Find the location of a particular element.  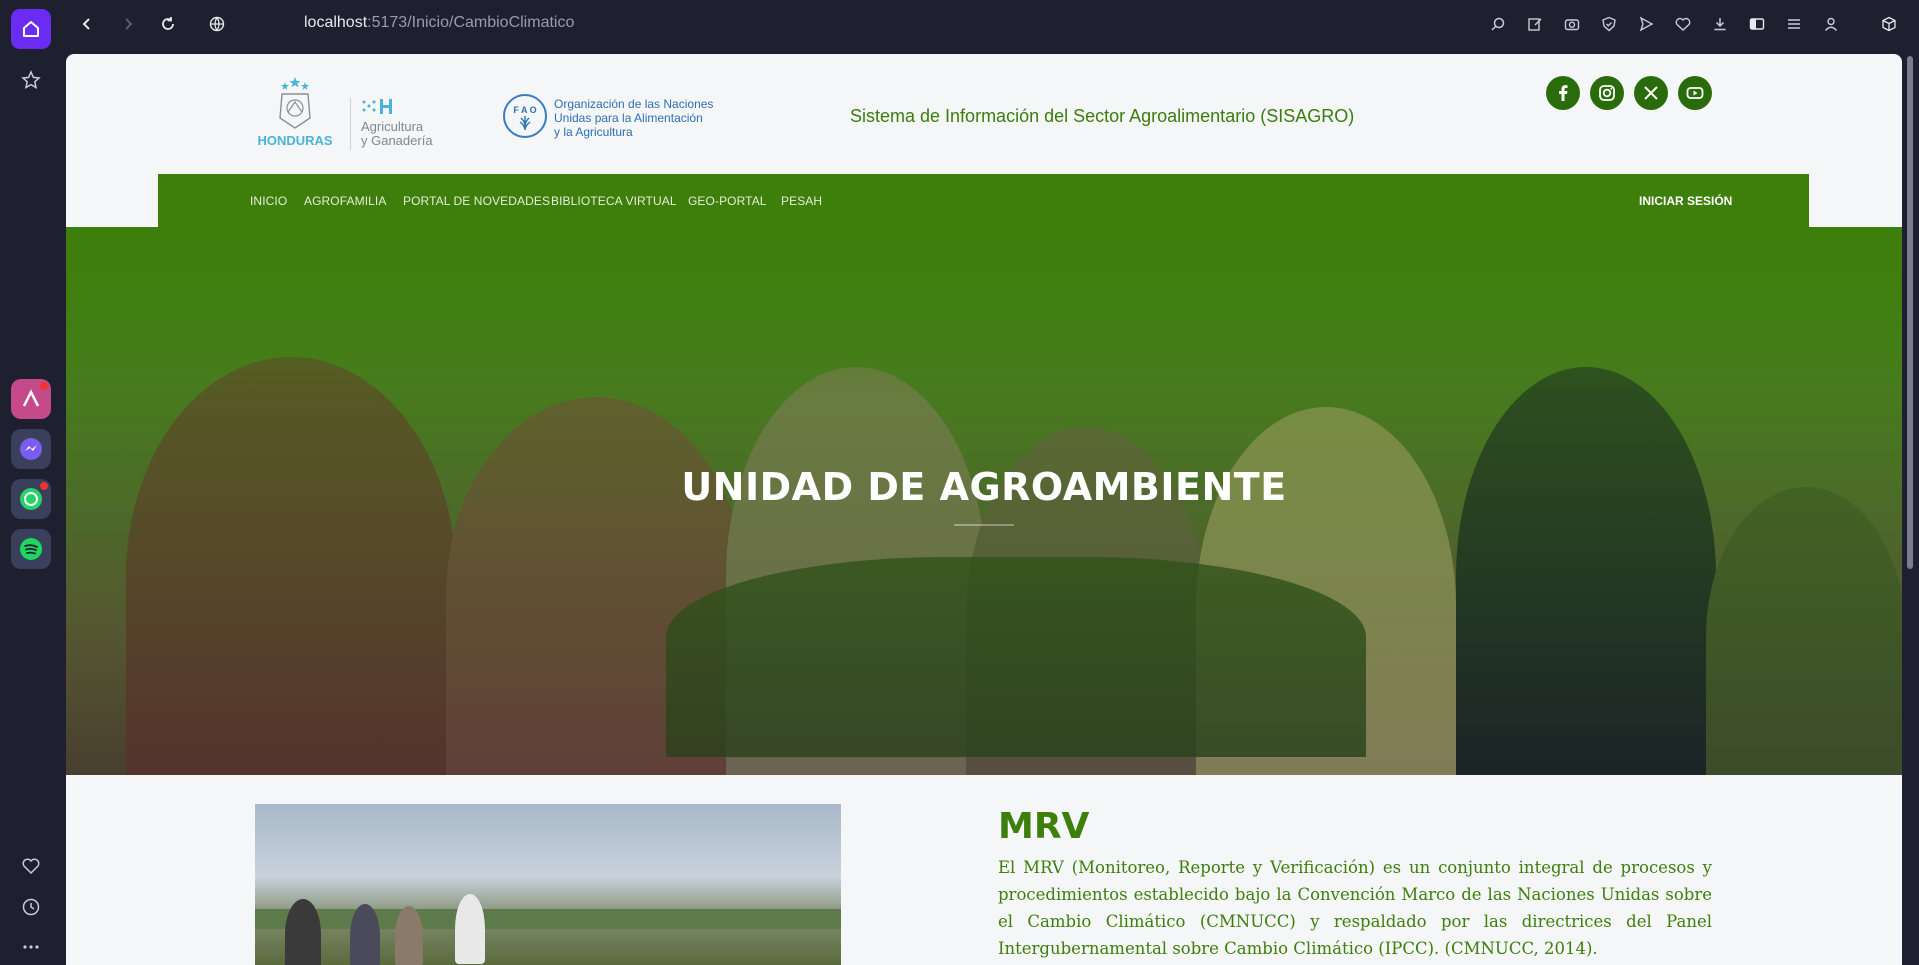

spotify-icon is located at coordinates (31, 549).